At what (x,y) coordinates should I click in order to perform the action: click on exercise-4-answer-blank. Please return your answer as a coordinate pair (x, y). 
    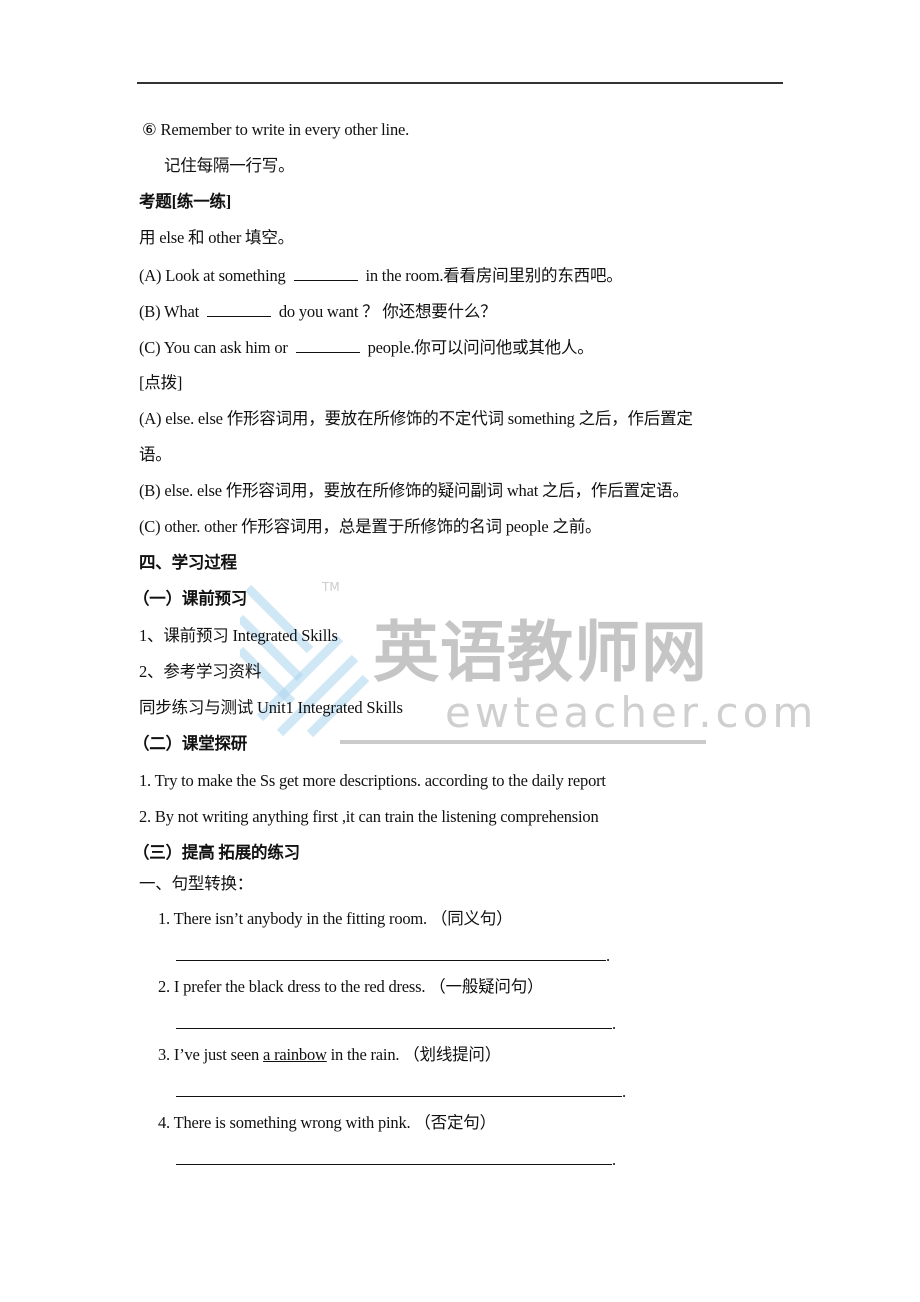
    Looking at the image, I should click on (394, 1156).